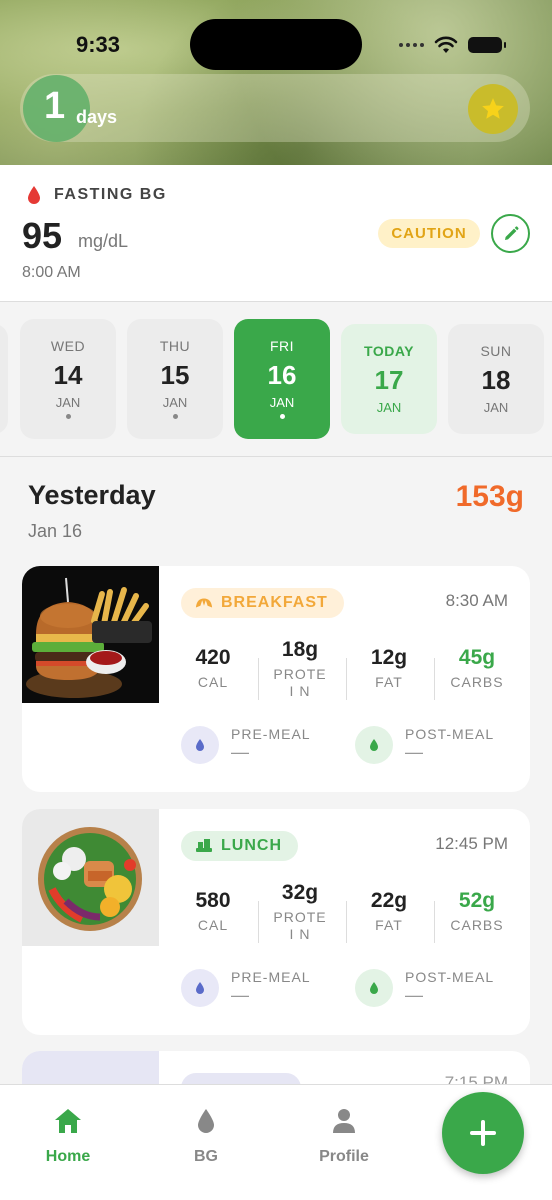  What do you see at coordinates (446, 44) in the screenshot?
I see `wifi-icon` at bounding box center [446, 44].